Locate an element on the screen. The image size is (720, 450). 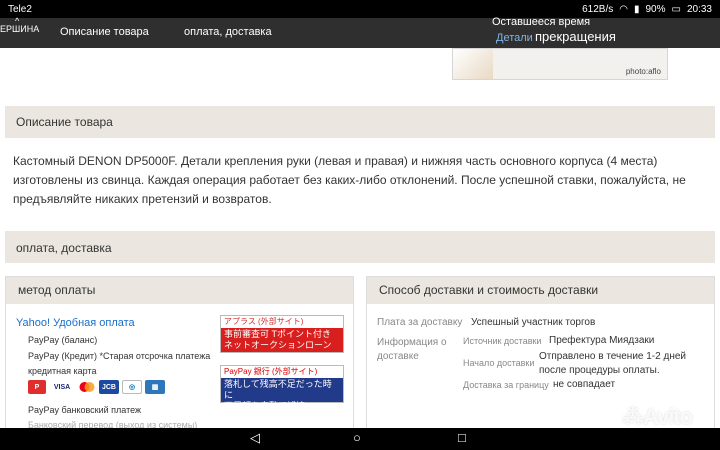
banner-line: 不足額を自動で補填 is located at coordinates (265, 406).